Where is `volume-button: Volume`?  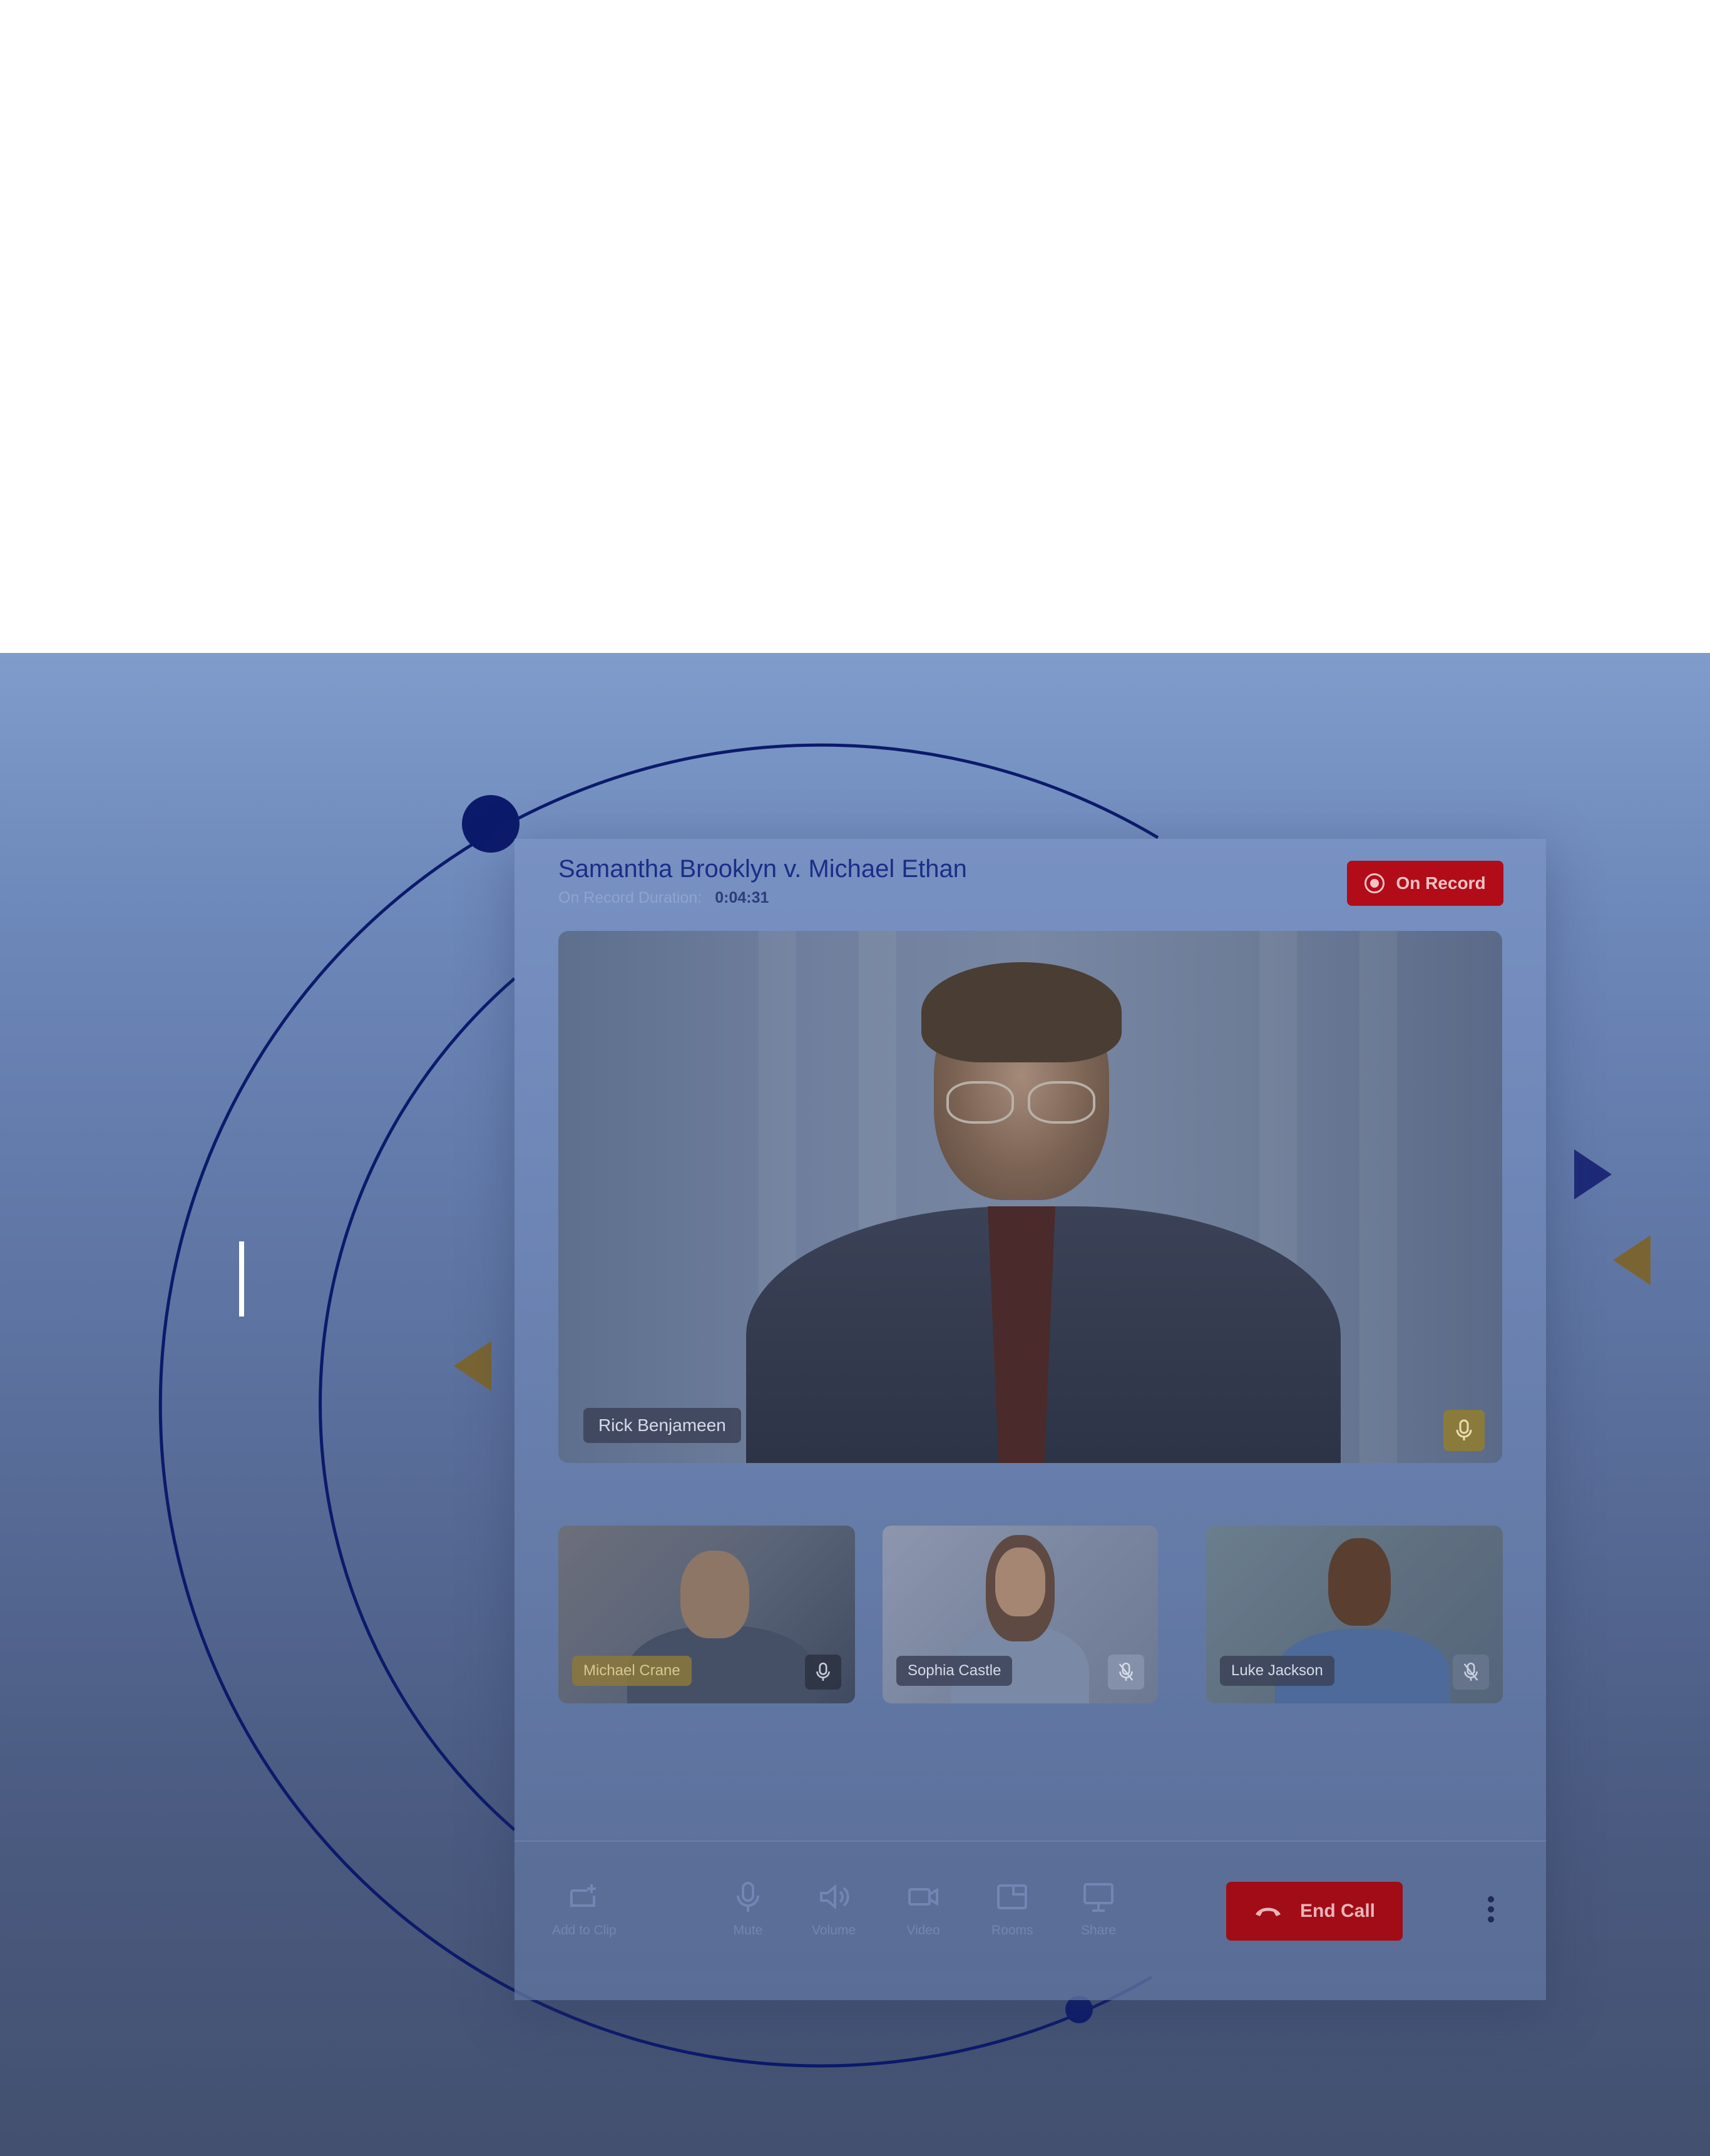 volume-button: Volume is located at coordinates (834, 1908).